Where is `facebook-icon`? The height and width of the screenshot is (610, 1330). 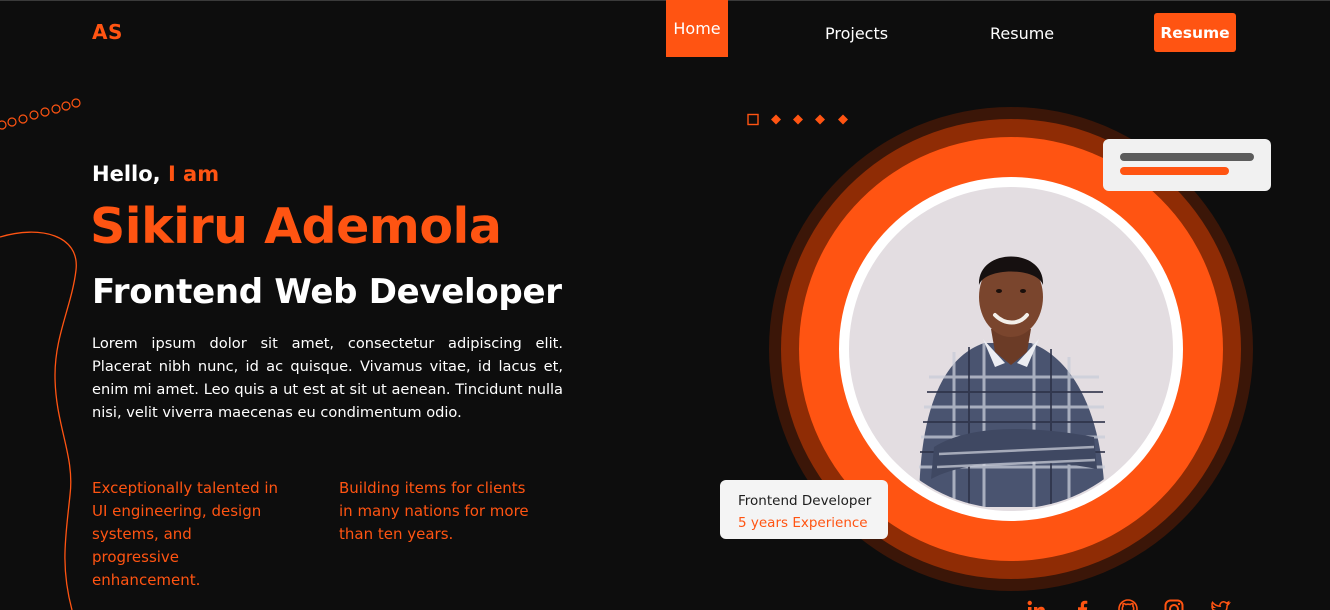
facebook-icon is located at coordinates (1082, 604).